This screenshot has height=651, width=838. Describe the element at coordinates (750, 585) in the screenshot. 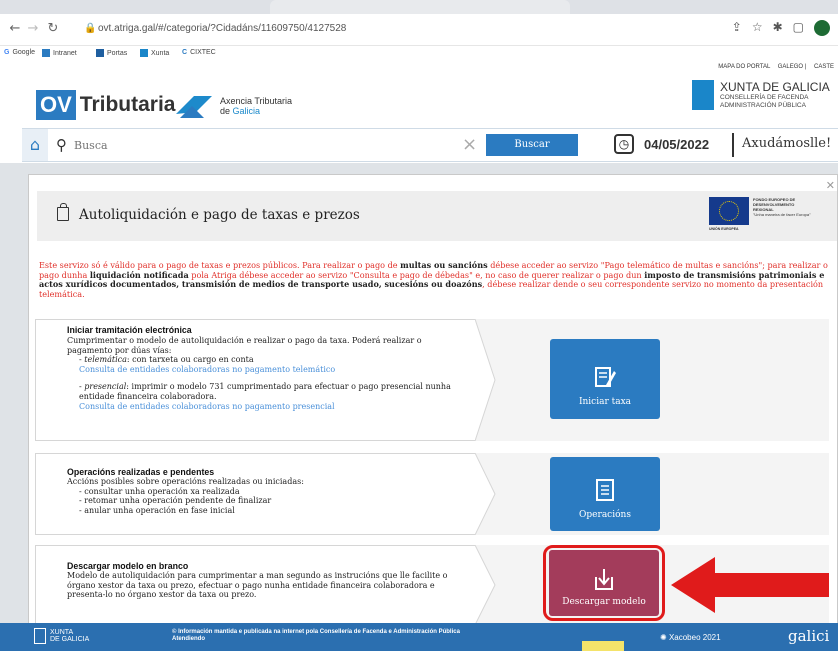

I see `red-arrow-annotation` at that location.